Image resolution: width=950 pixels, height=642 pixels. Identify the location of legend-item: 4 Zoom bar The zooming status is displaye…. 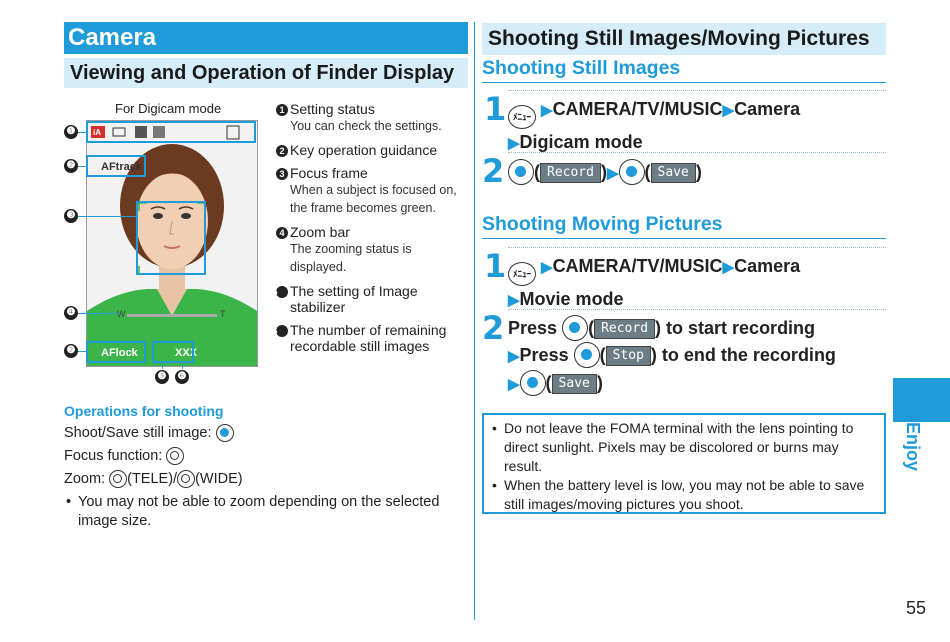
(373, 250).